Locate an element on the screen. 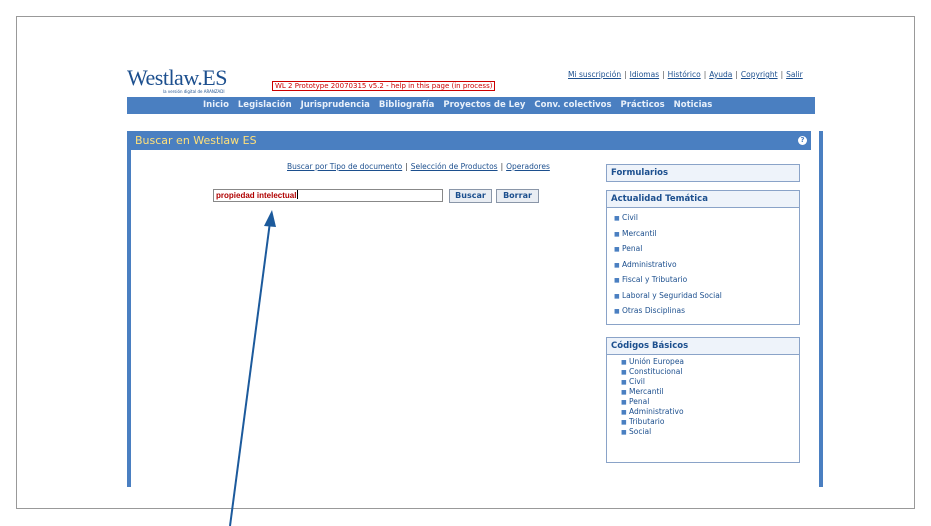 The width and height of the screenshot is (931, 526). arrow-shaft is located at coordinates (250, 373).